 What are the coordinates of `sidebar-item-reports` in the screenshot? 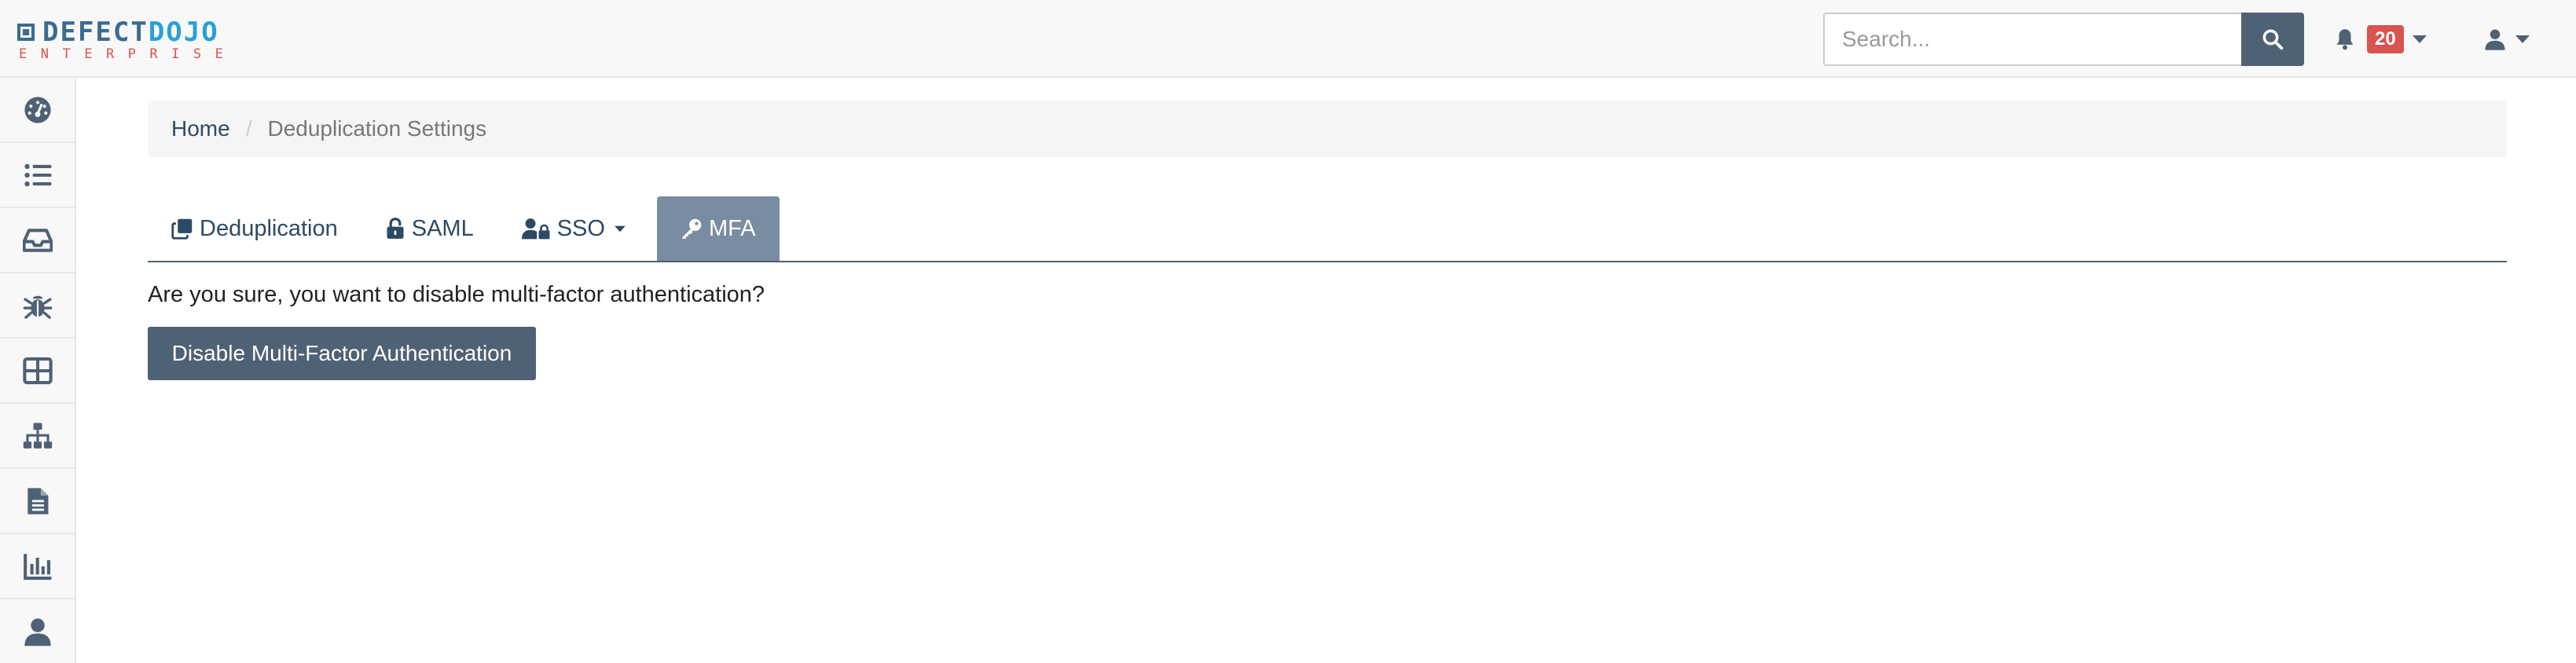 It's located at (37, 501).